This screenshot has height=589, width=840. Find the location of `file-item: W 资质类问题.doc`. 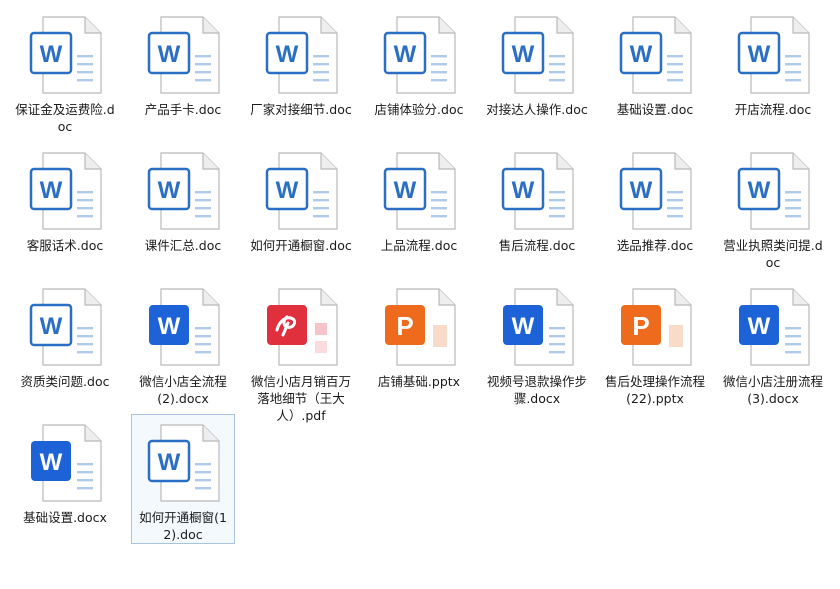

file-item: W 资质类问题.doc is located at coordinates (65, 343).